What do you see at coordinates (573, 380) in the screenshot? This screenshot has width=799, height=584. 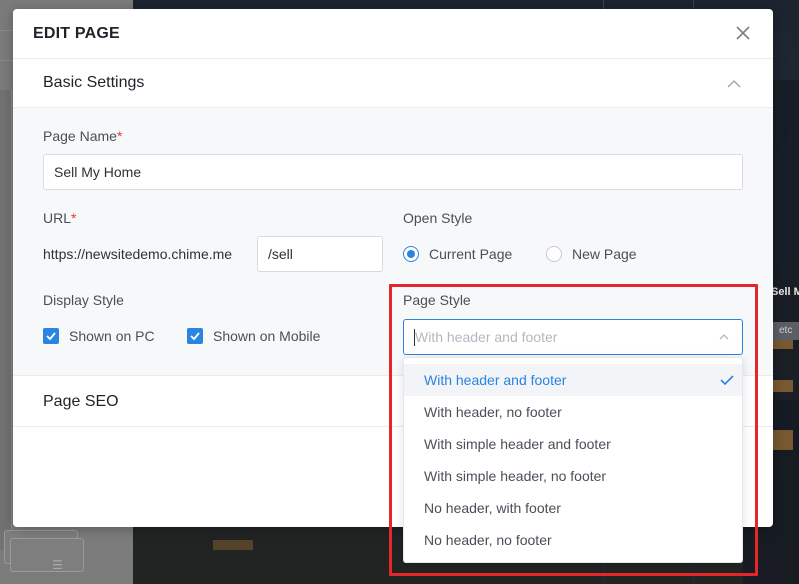 I see `page-style-option: With header and footer` at bounding box center [573, 380].